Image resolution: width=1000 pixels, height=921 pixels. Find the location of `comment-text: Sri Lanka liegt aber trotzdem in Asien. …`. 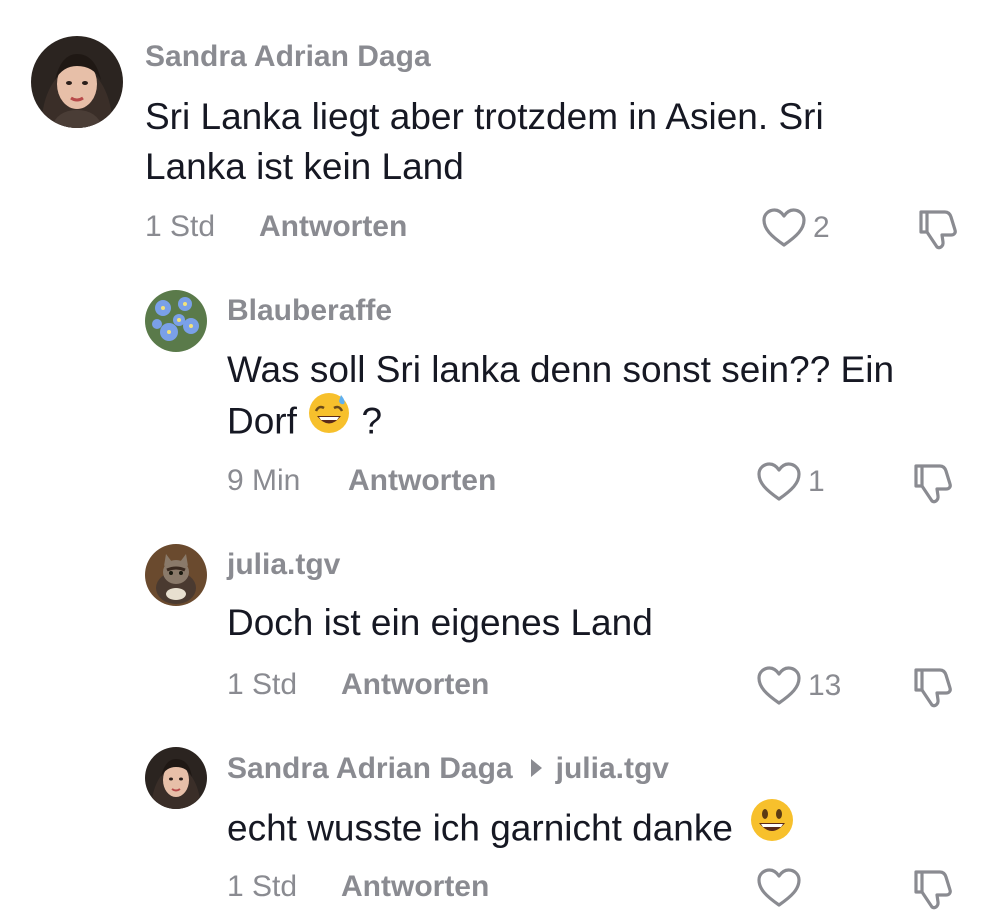

comment-text: Sri Lanka liegt aber trotzdem in Asien. … is located at coordinates (484, 142).